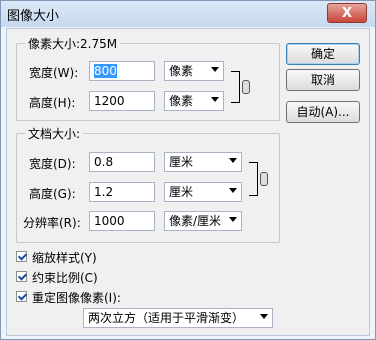 The width and height of the screenshot is (376, 340). What do you see at coordinates (122, 192) in the screenshot?
I see `doc-height-input: 1.2` at bounding box center [122, 192].